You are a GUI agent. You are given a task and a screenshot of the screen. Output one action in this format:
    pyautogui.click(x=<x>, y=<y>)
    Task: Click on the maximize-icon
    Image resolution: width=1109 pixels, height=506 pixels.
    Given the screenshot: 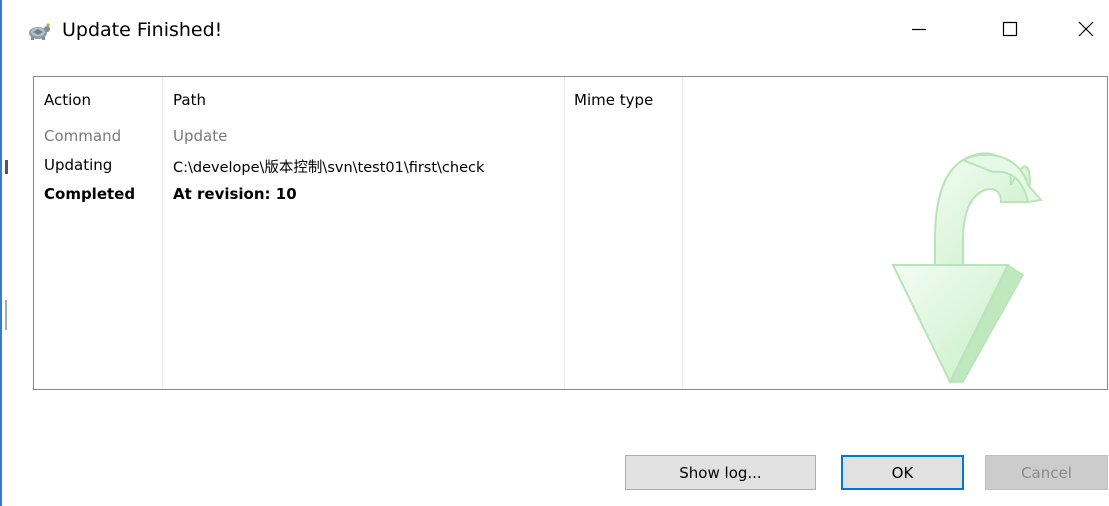 What is the action you would take?
    pyautogui.click(x=1010, y=31)
    